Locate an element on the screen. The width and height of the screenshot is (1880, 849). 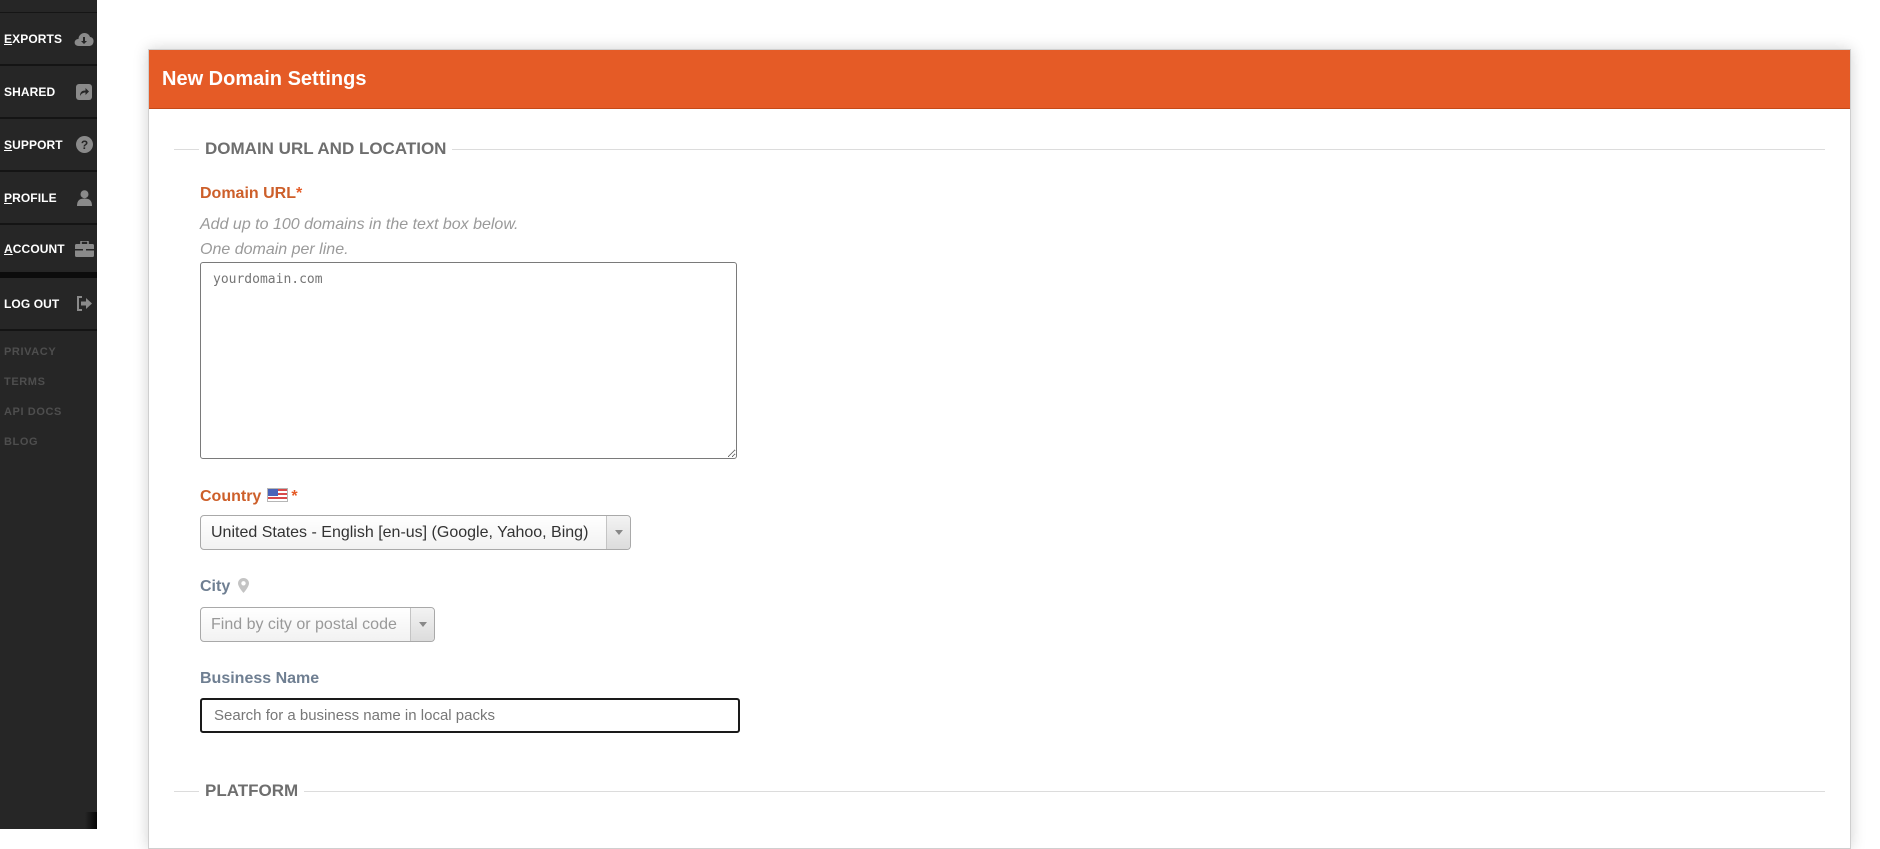
section-legend-platform: PLATFORM is located at coordinates (999, 791).